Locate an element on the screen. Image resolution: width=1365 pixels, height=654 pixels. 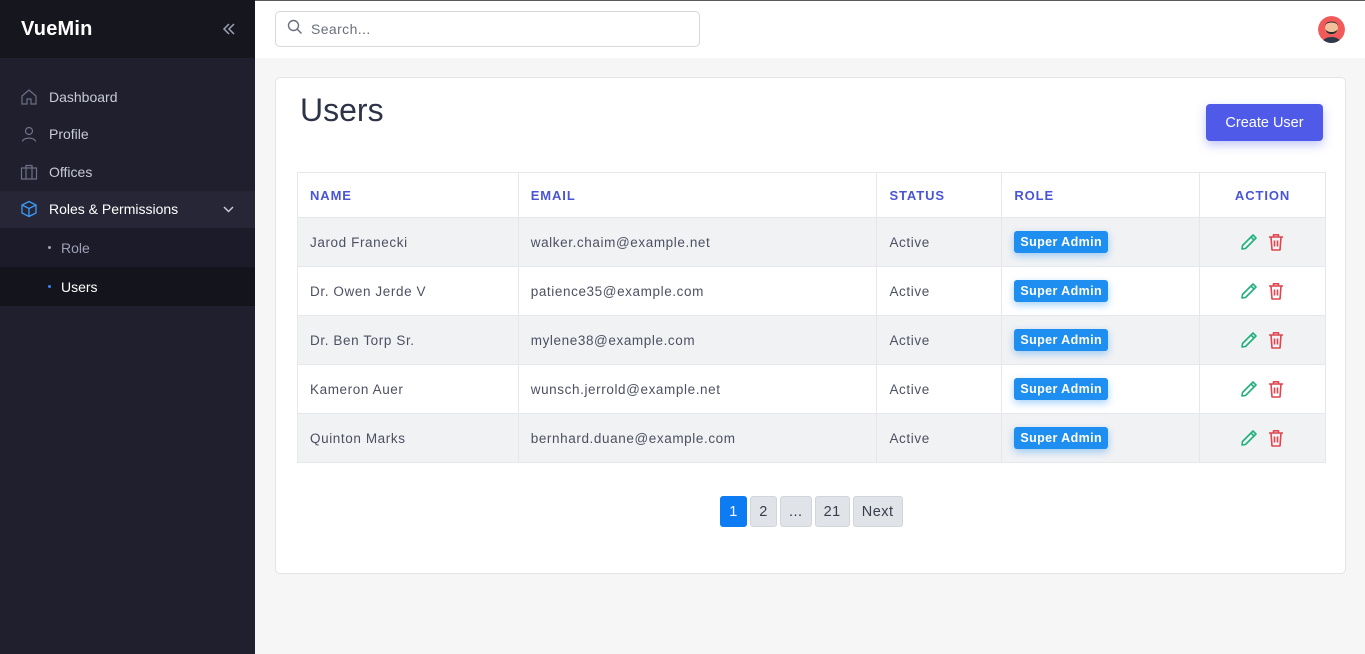
column-header-name: NAME is located at coordinates (408, 195).